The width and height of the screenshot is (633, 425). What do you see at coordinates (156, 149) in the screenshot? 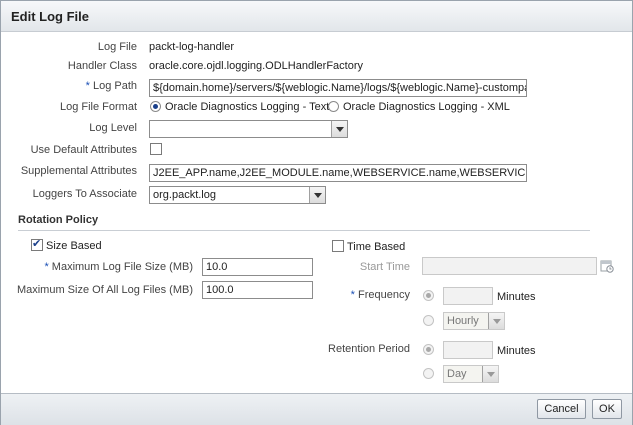
I see `use-default-attributes-checkbox` at bounding box center [156, 149].